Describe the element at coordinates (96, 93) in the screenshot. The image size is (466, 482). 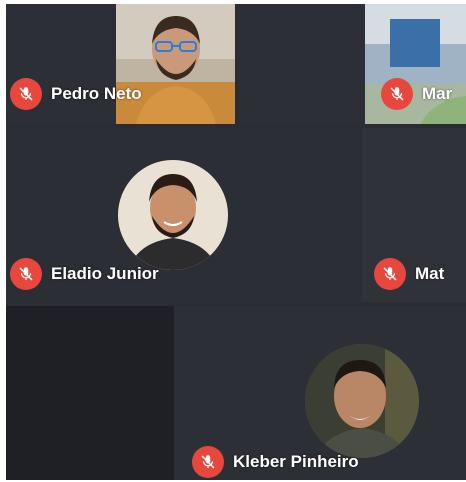
I see `participant-name: Pedro Neto` at that location.